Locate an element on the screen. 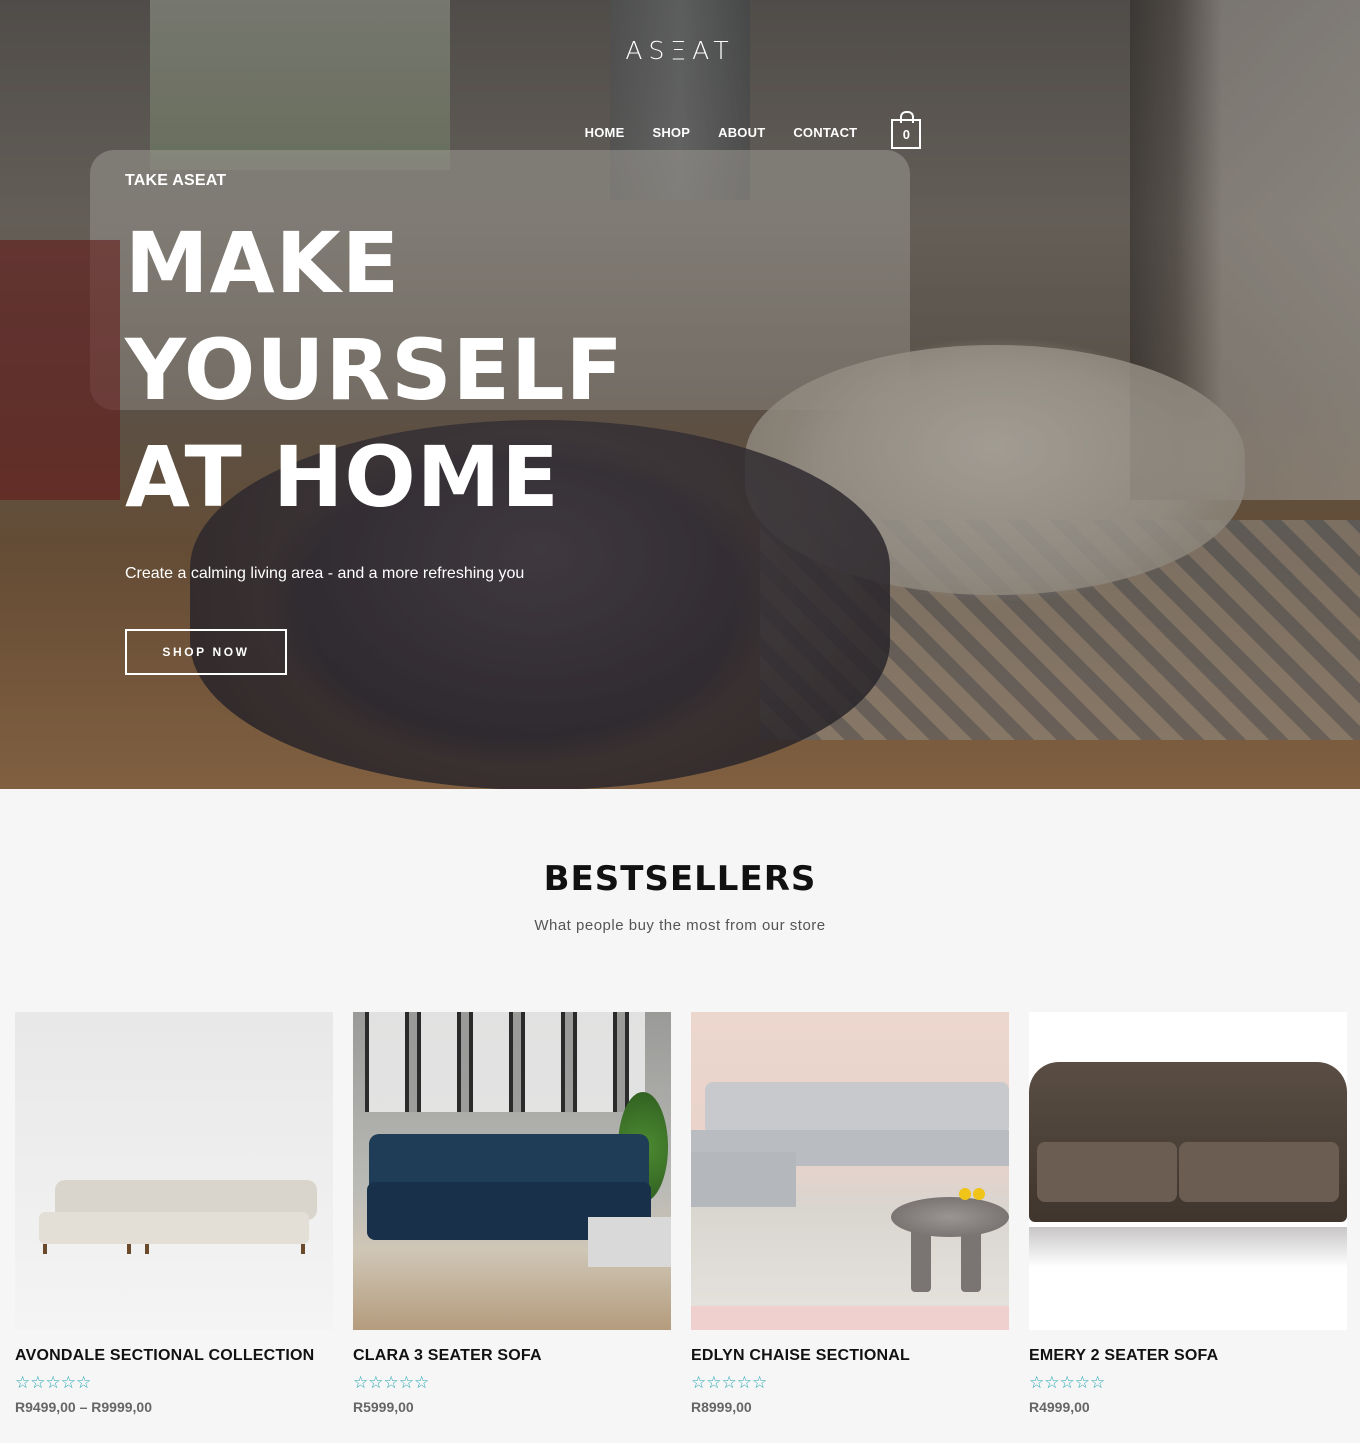 The image size is (1360, 1443). section-title: BESTSELLERS is located at coordinates (680, 879).